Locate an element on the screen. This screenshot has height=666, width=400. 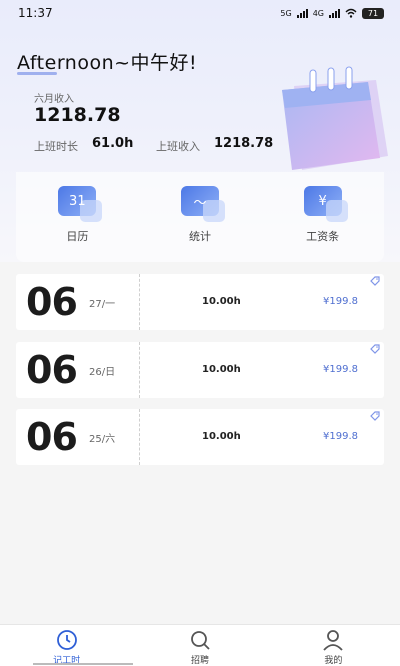
shortcut-label: 日历 is located at coordinates (77, 236).